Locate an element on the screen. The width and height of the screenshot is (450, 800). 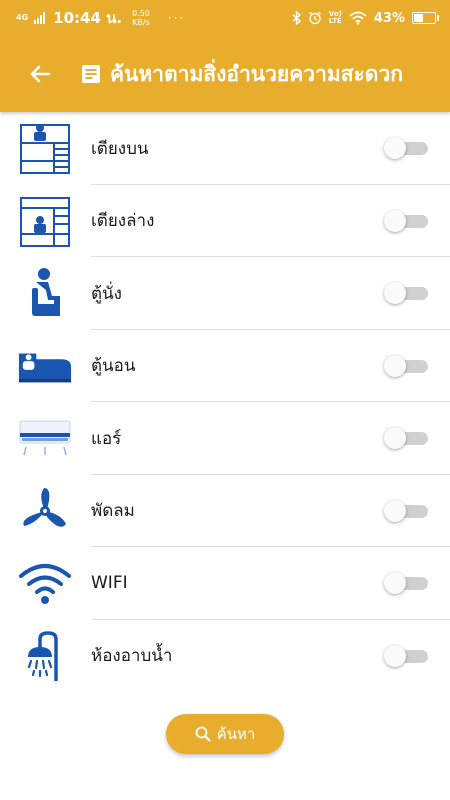
fan-icon is located at coordinates (45, 511).